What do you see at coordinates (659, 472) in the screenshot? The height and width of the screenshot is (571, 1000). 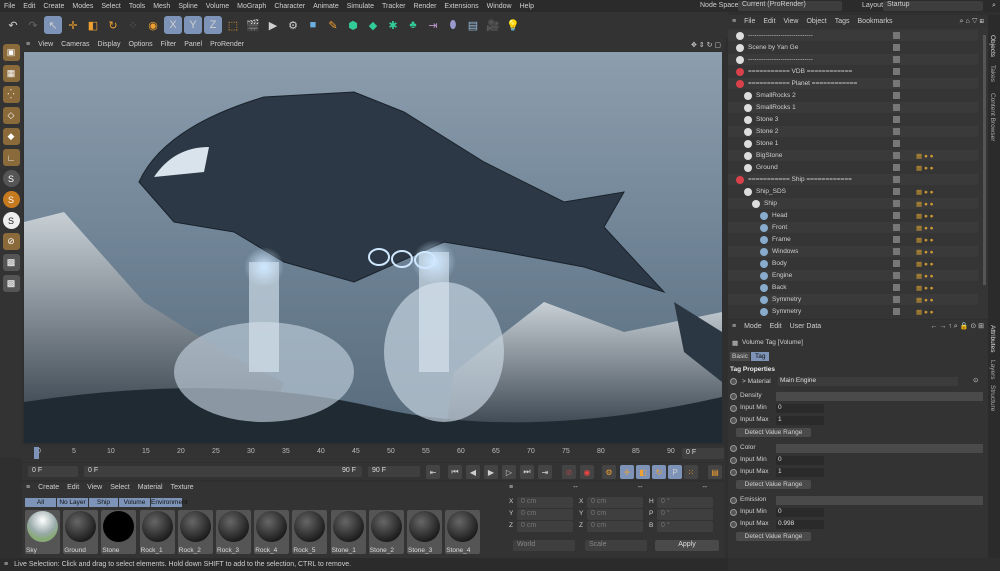 I see `key-rotation-icon: ↻` at bounding box center [659, 472].